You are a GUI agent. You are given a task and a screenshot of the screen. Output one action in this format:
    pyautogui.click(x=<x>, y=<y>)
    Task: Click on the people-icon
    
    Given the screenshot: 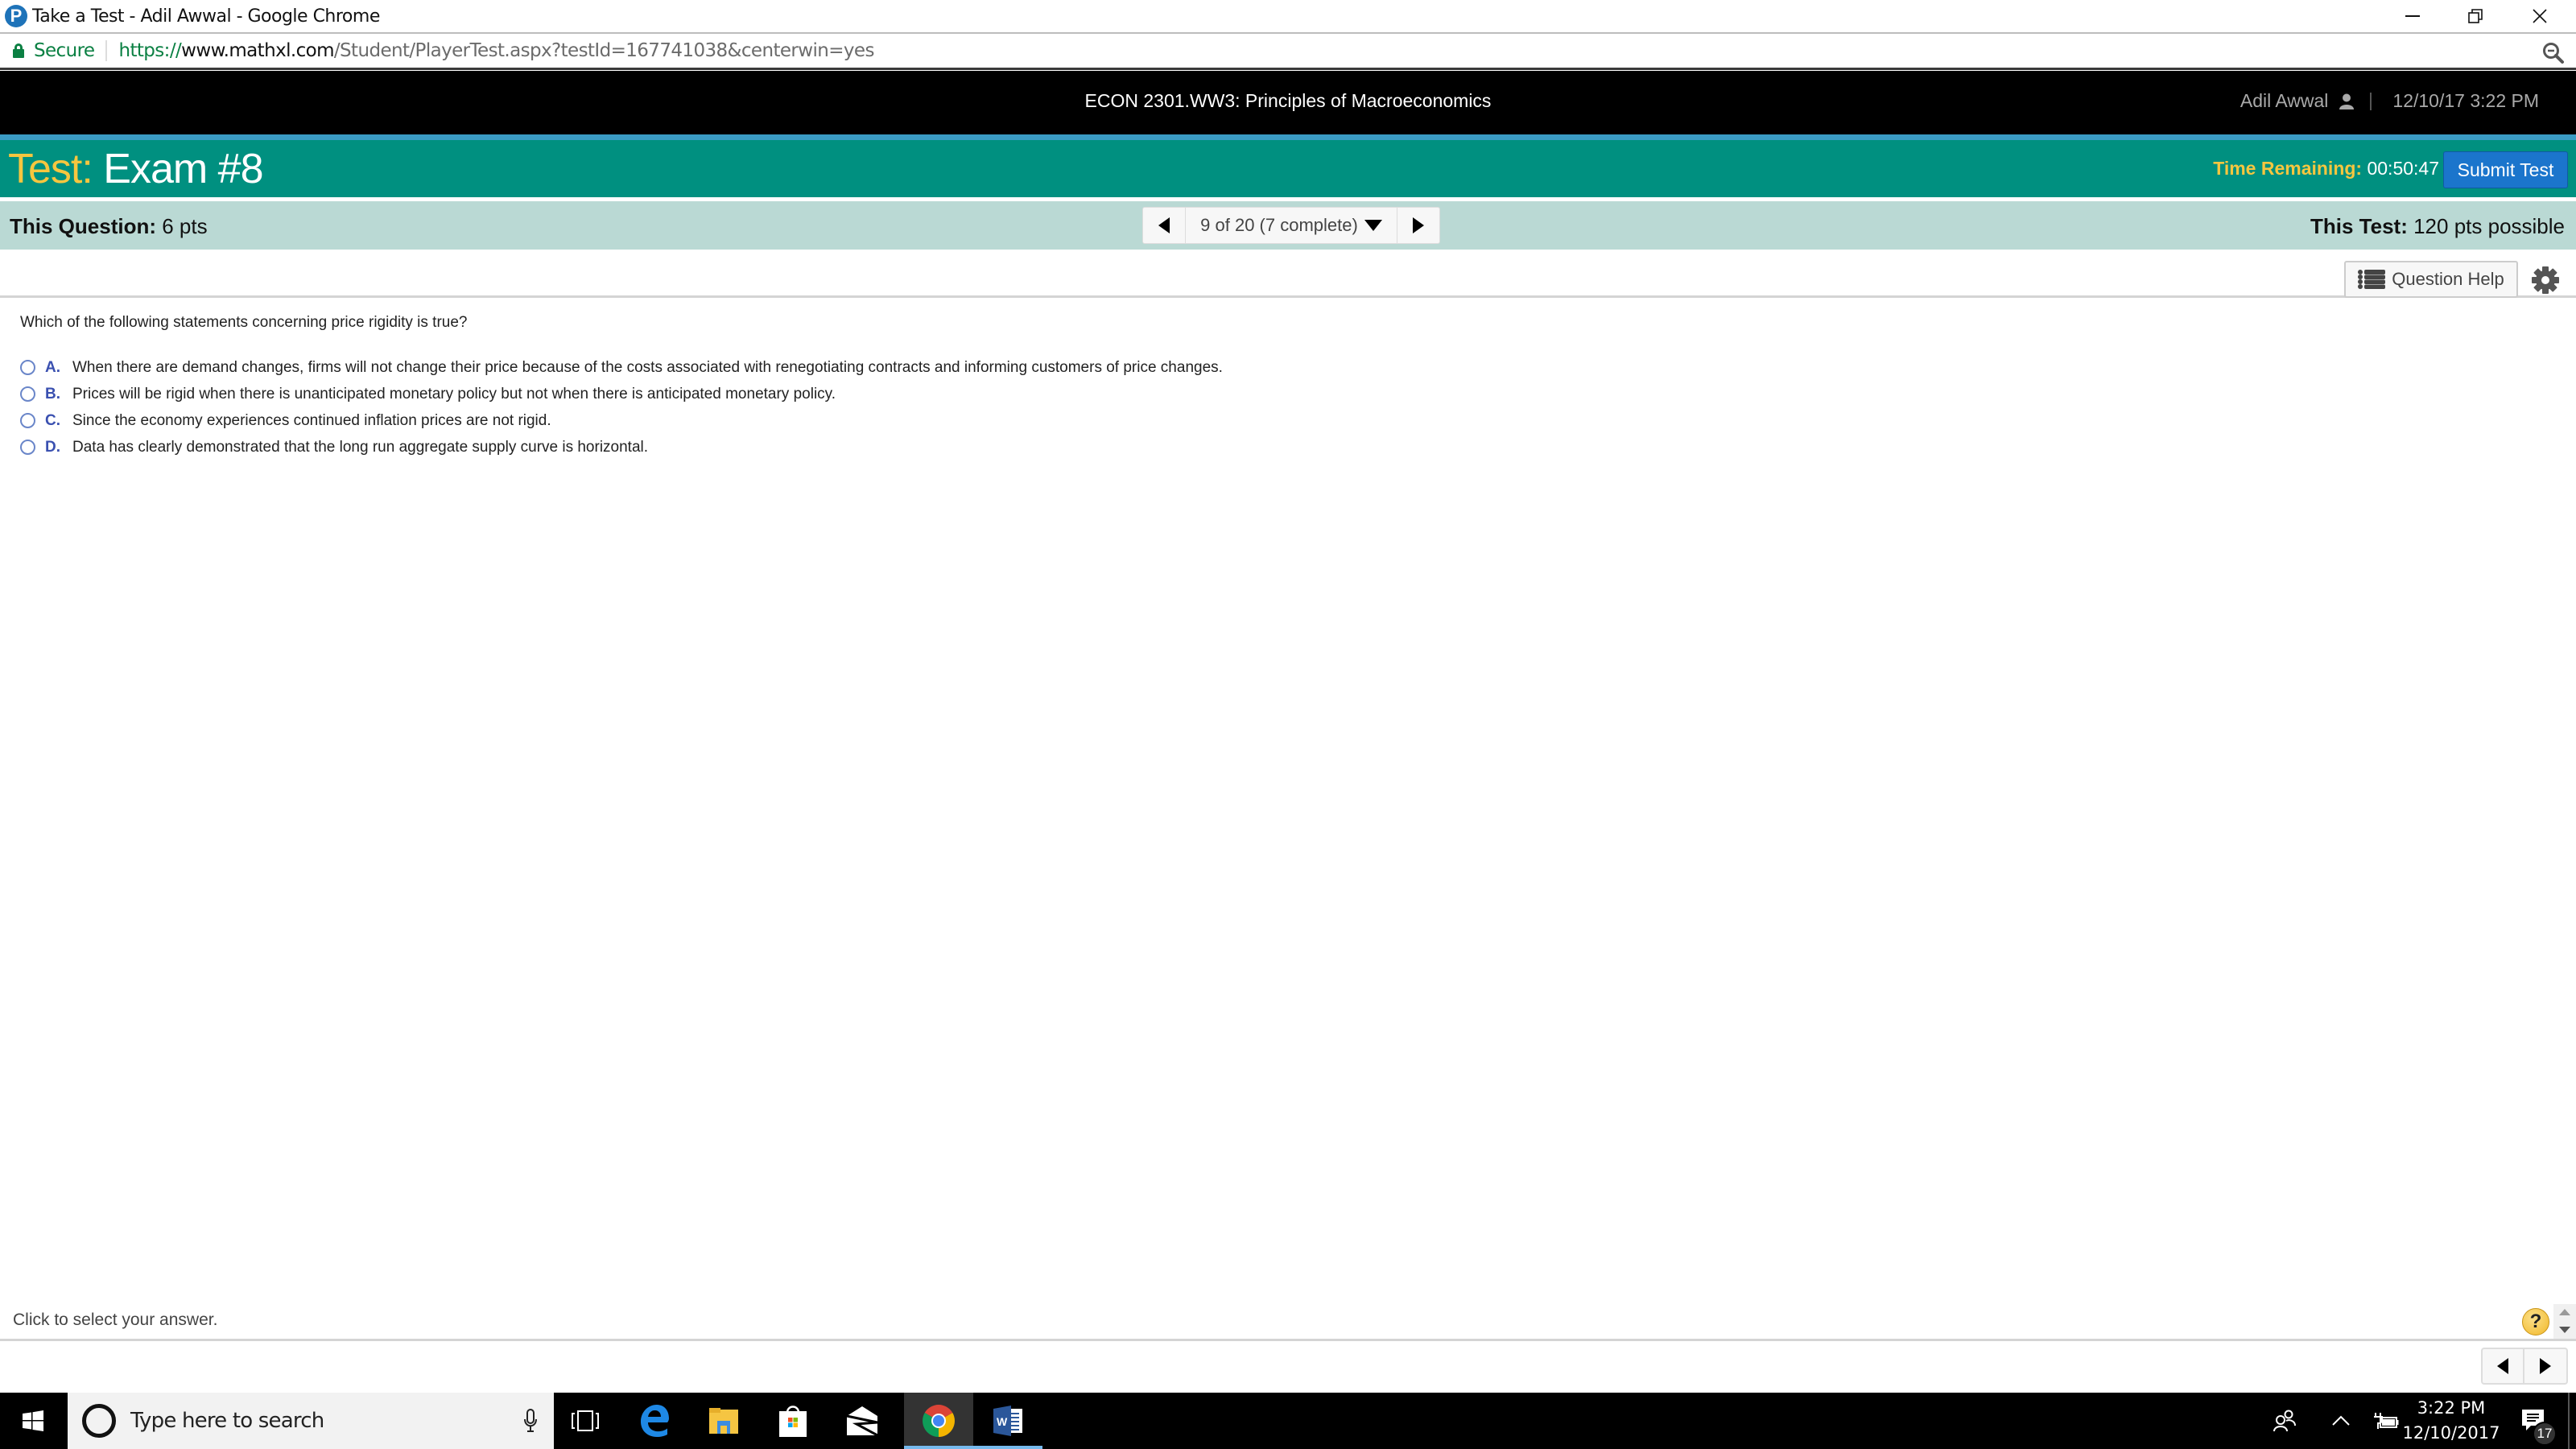 What is the action you would take?
    pyautogui.click(x=2284, y=1421)
    